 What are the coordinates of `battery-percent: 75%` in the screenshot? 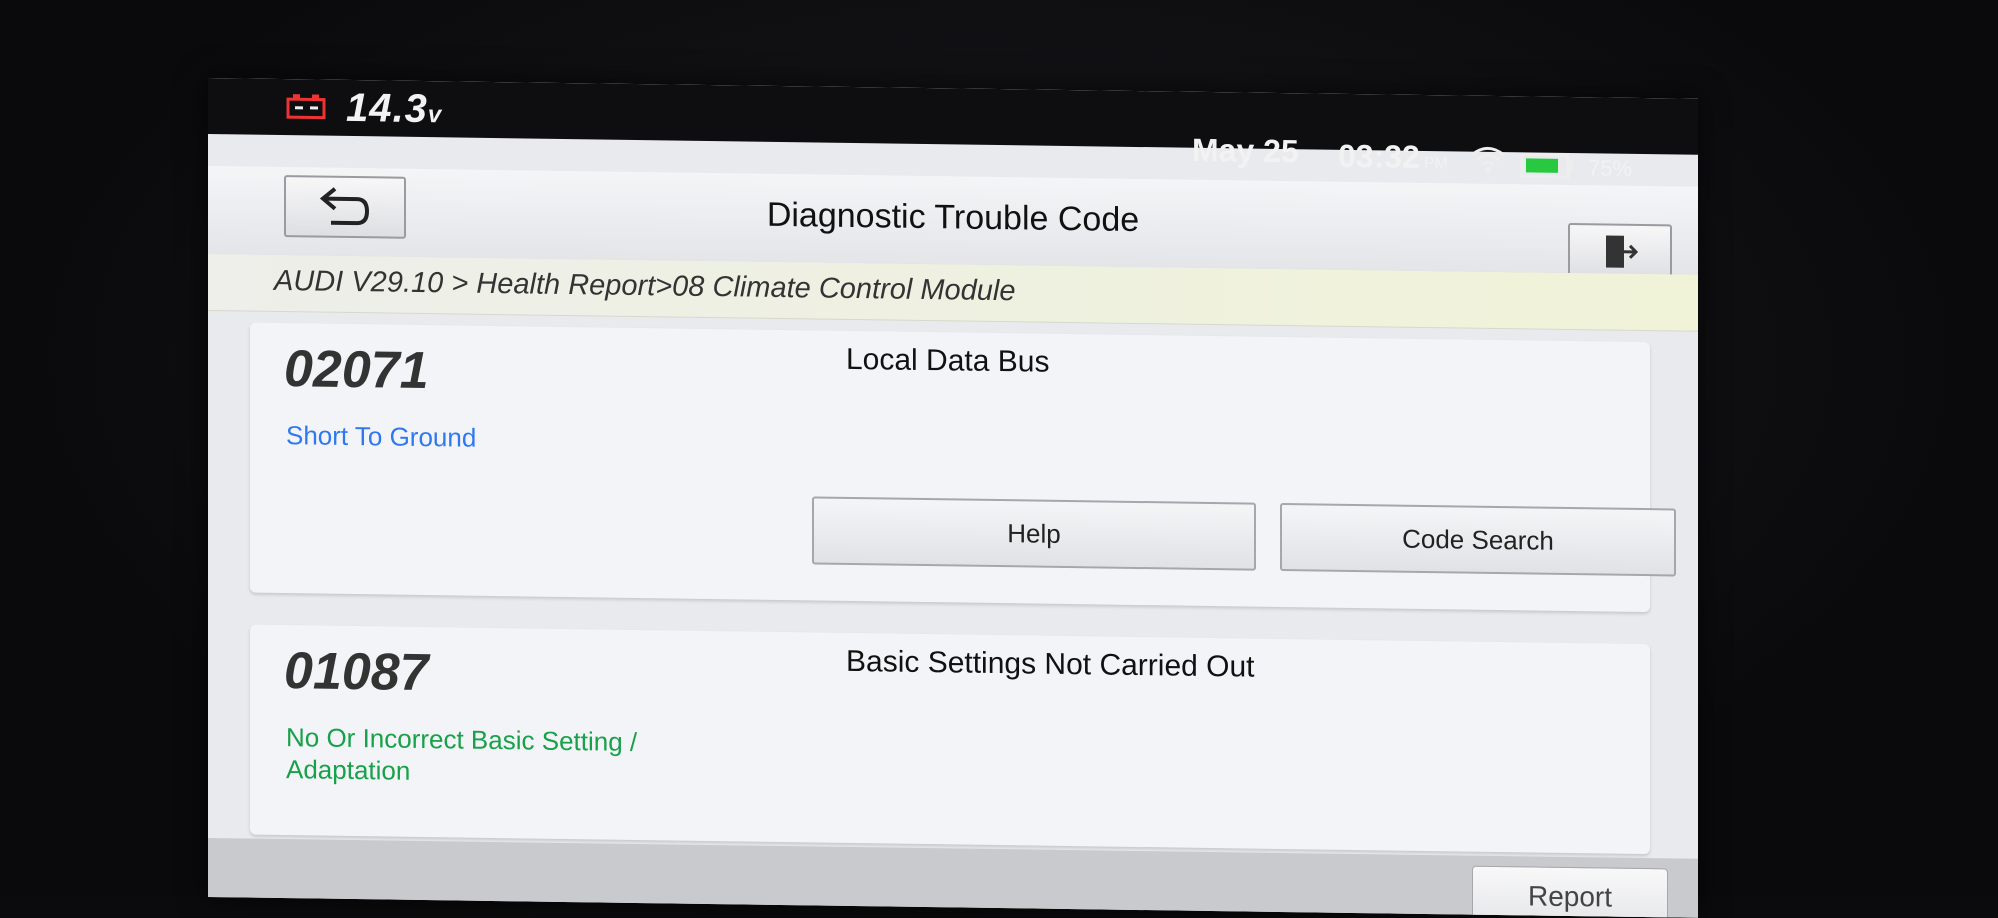 It's located at (1610, 168).